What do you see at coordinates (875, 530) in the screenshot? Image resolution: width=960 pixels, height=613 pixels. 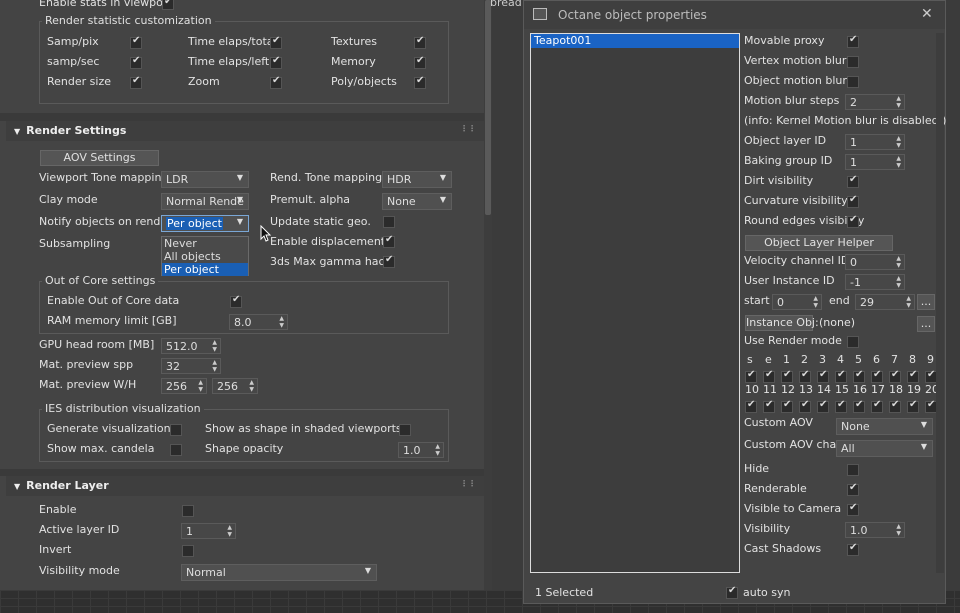 I see `visibility-spinner: 1.0 ▲ ▼` at bounding box center [875, 530].